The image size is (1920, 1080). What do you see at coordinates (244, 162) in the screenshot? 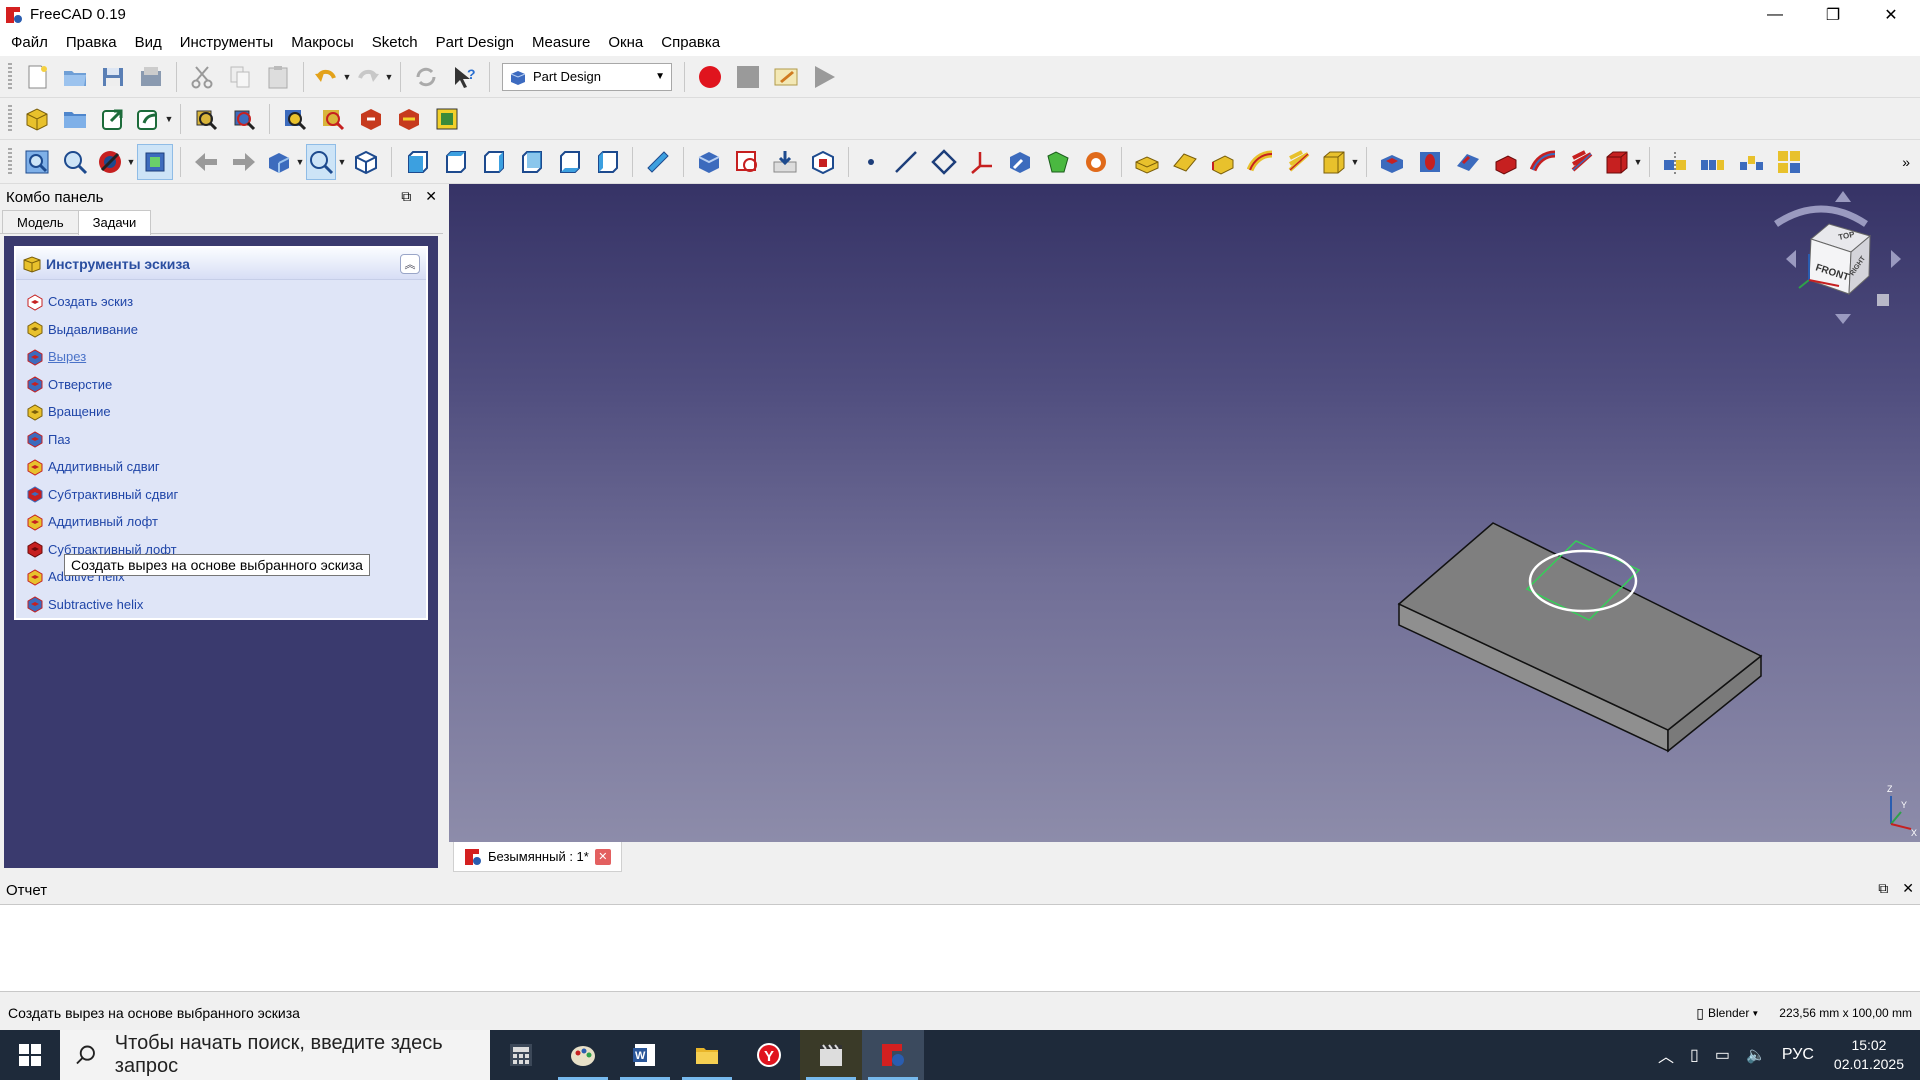
I see `forward-button` at bounding box center [244, 162].